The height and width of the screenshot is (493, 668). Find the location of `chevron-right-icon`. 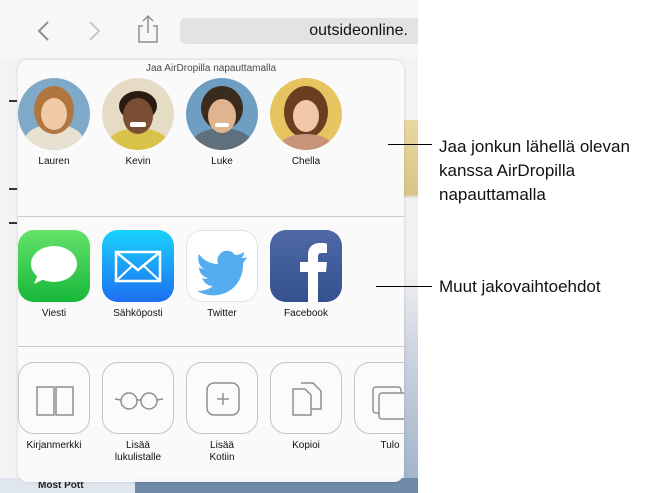

chevron-right-icon is located at coordinates (95, 31).